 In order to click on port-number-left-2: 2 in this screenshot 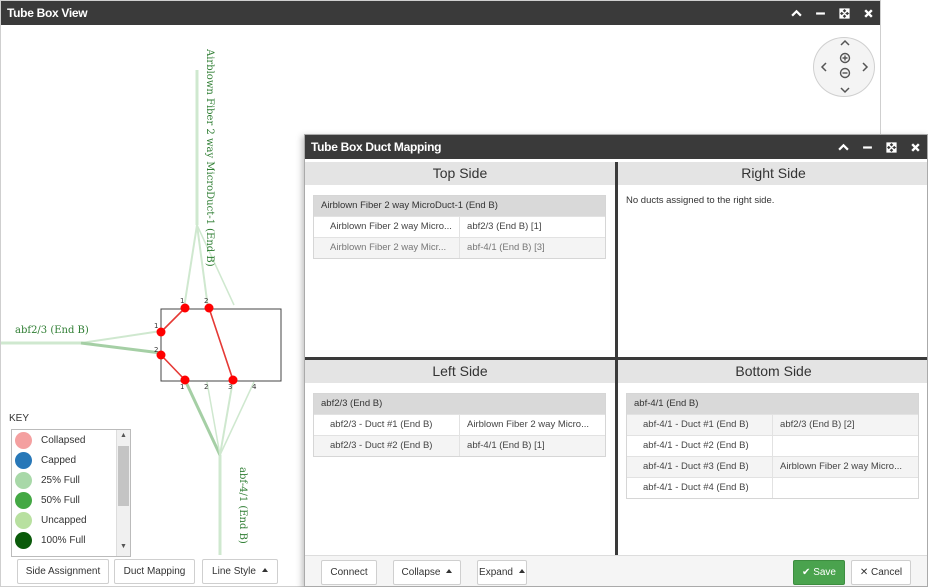, I will do `click(156, 350)`.